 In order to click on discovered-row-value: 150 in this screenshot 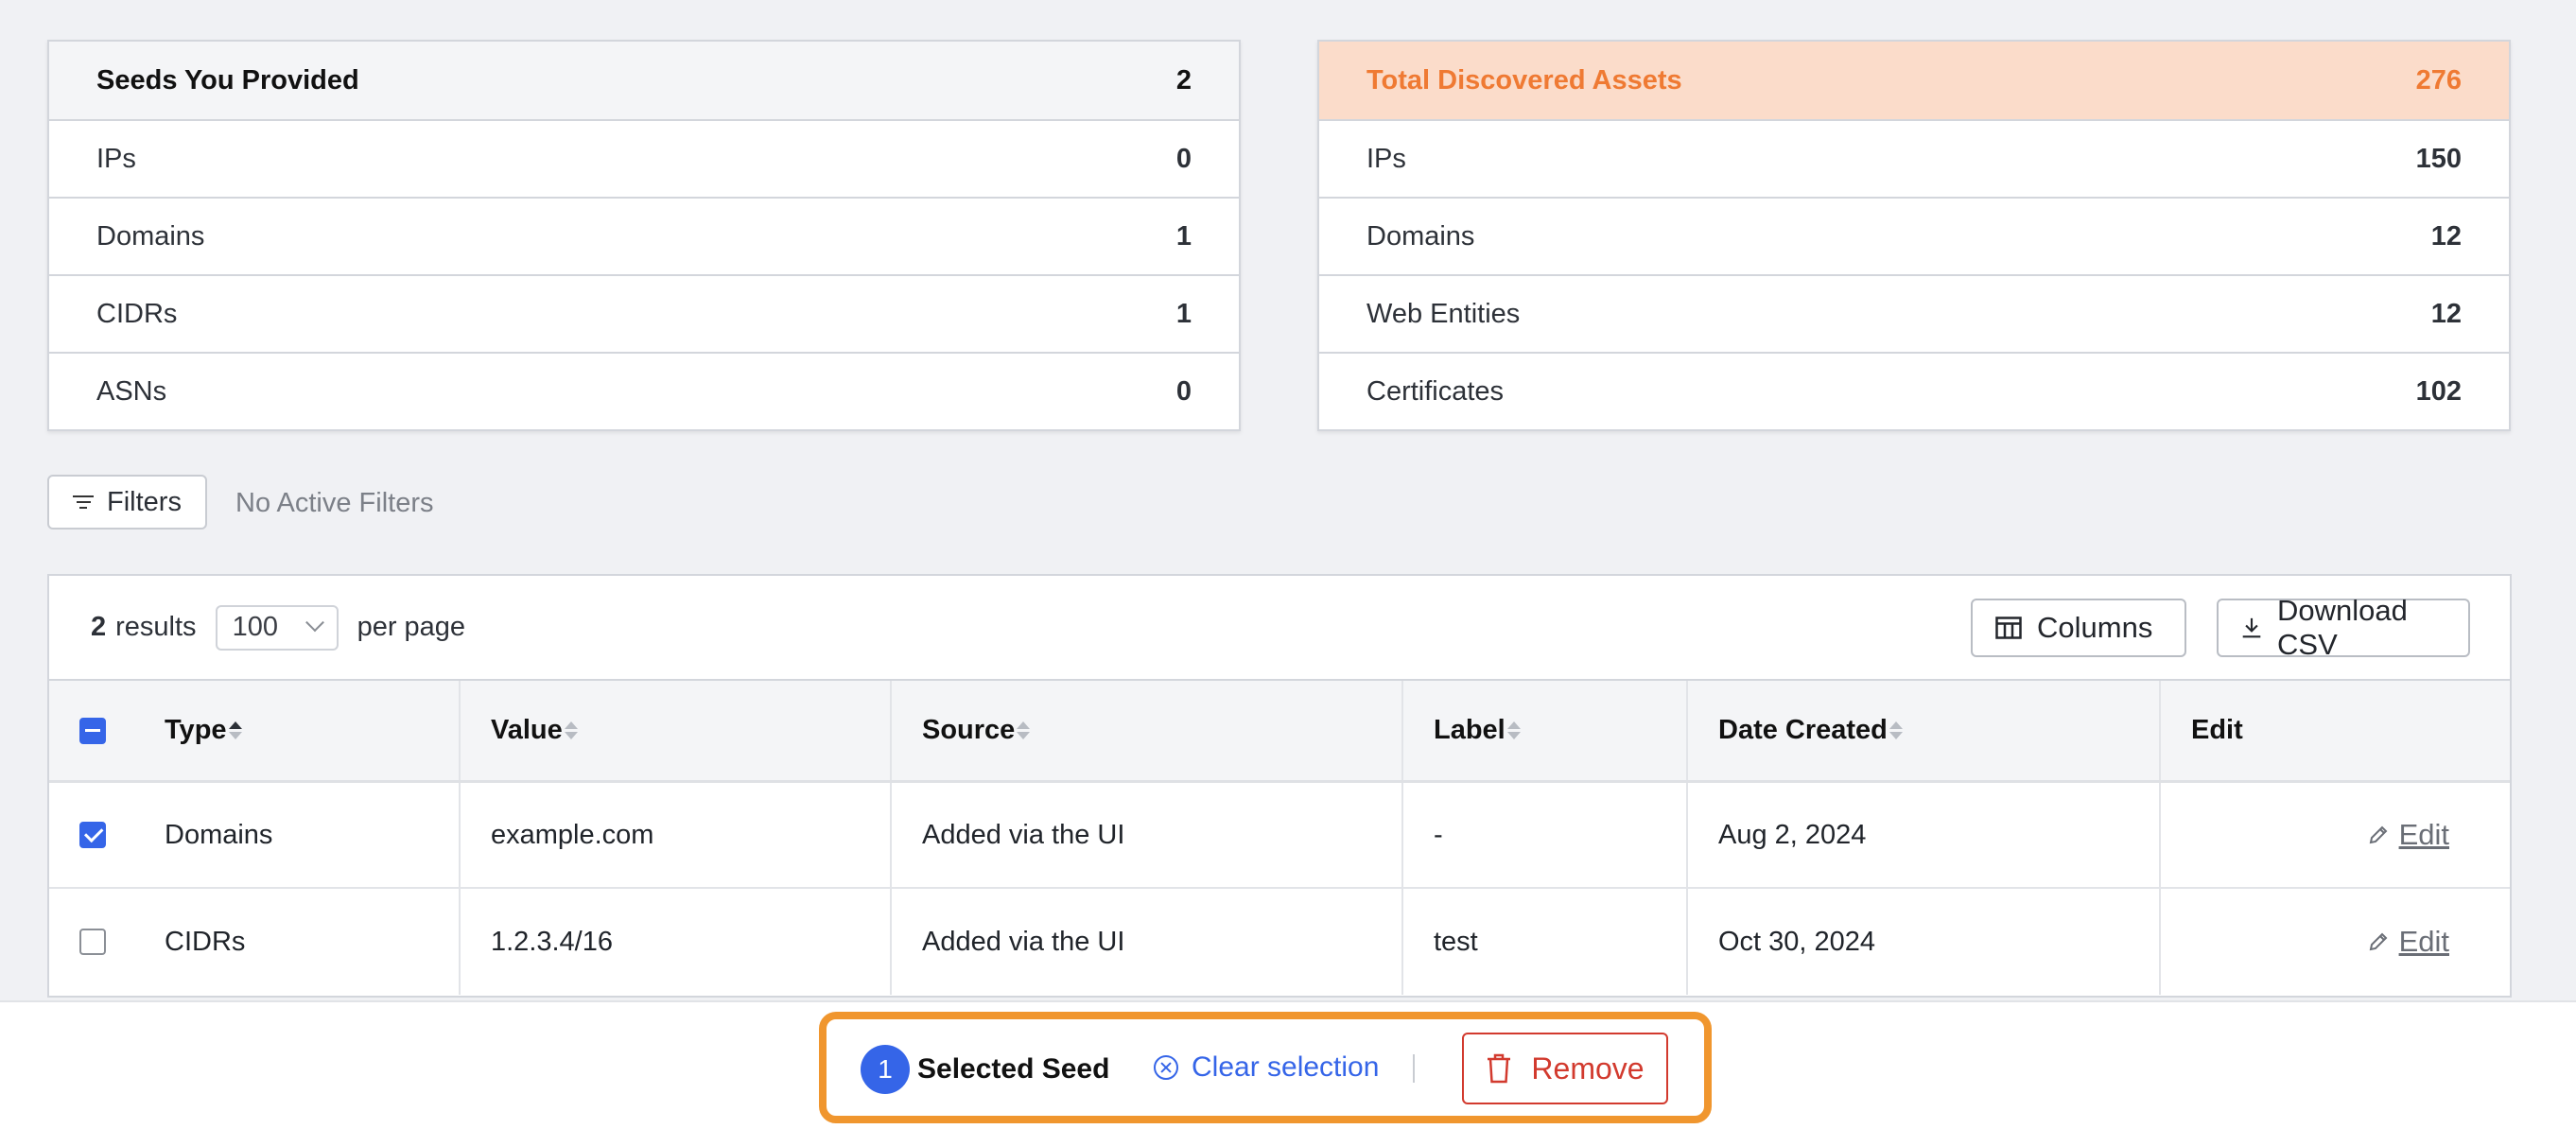, I will do `click(2438, 158)`.